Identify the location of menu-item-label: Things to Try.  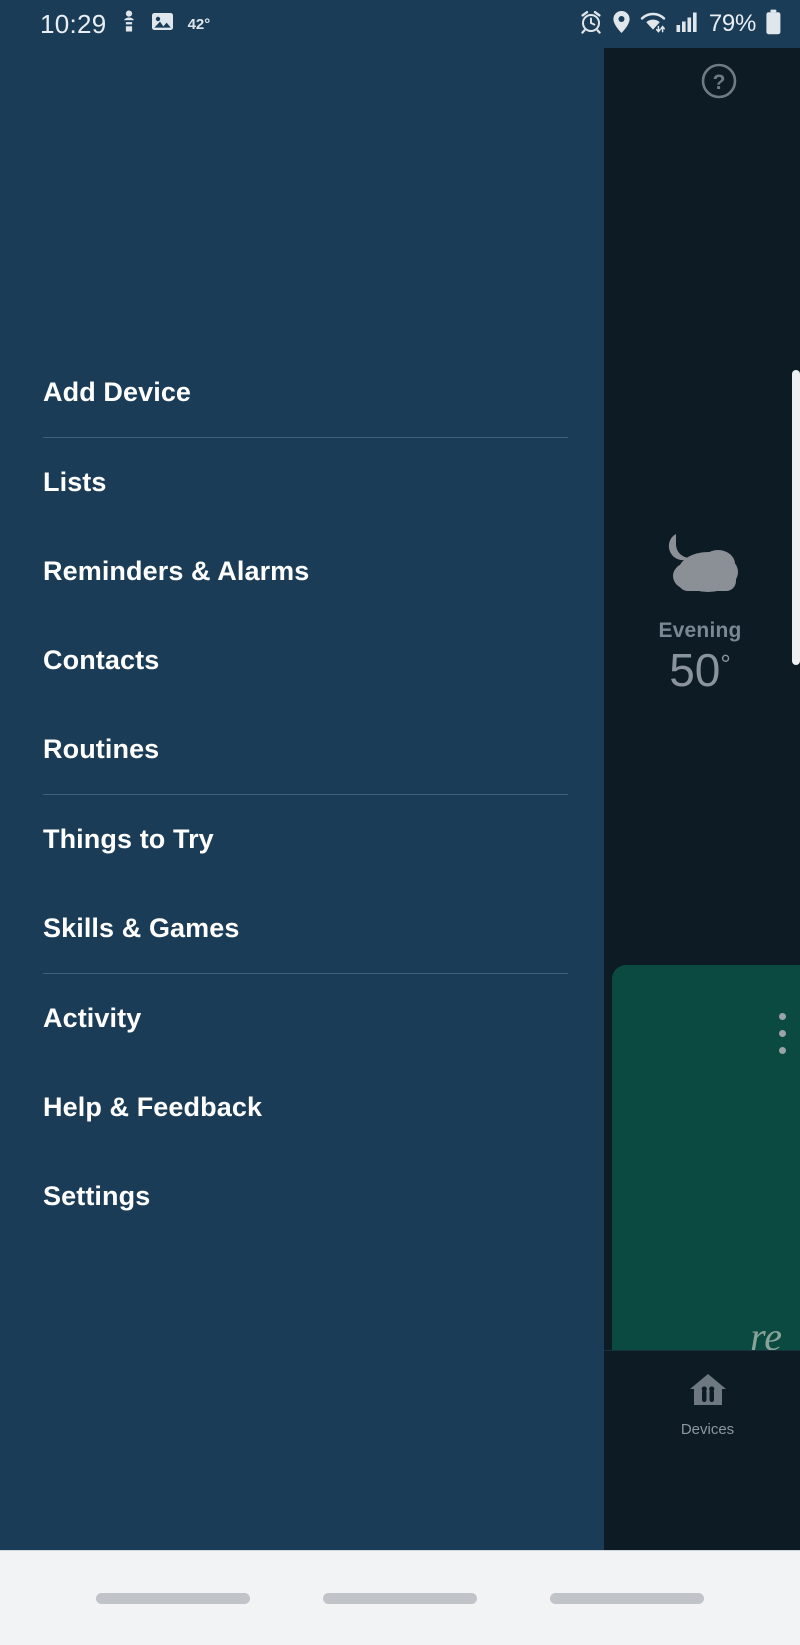
(128, 839).